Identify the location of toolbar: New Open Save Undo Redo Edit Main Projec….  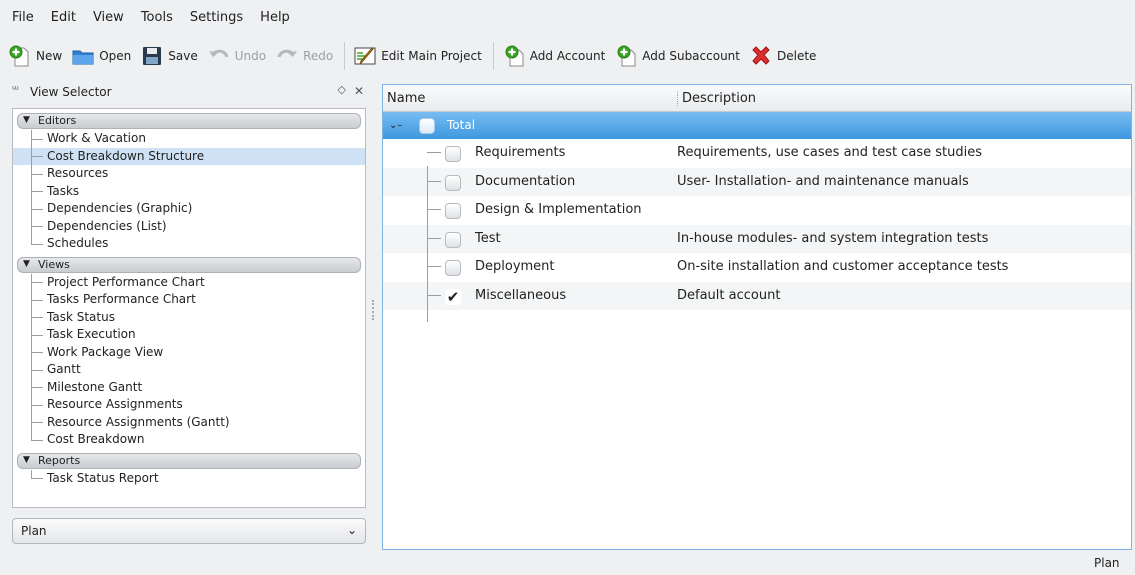
(568, 56).